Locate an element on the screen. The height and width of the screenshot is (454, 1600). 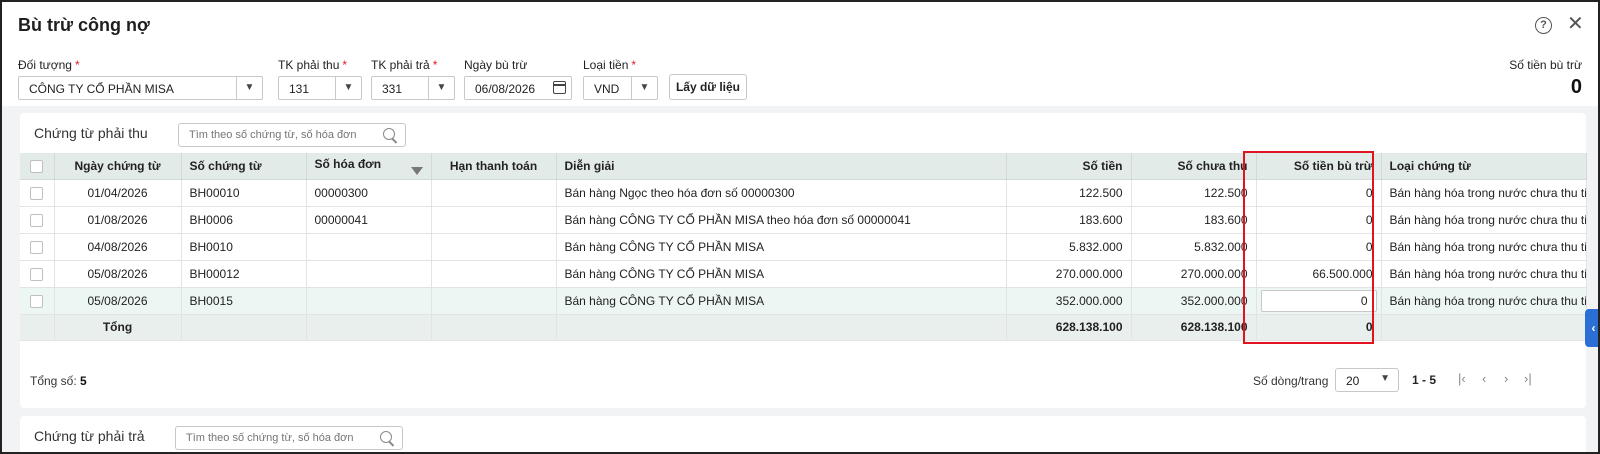
cell-so-chung-tu-link: BH00012 is located at coordinates (244, 274).